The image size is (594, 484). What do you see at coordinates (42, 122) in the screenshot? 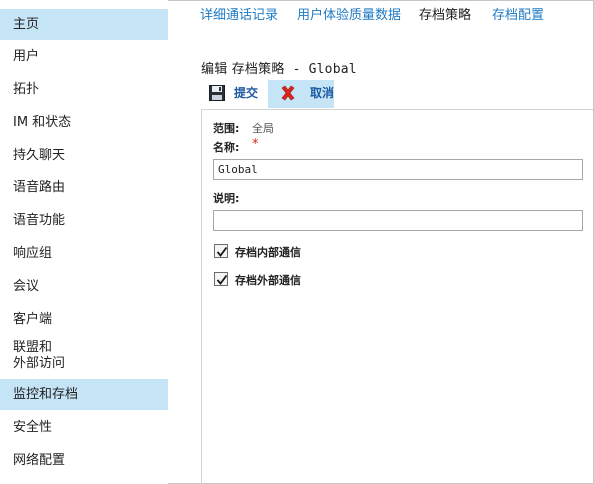
I see `sidebar-item-label: IM 和状态` at bounding box center [42, 122].